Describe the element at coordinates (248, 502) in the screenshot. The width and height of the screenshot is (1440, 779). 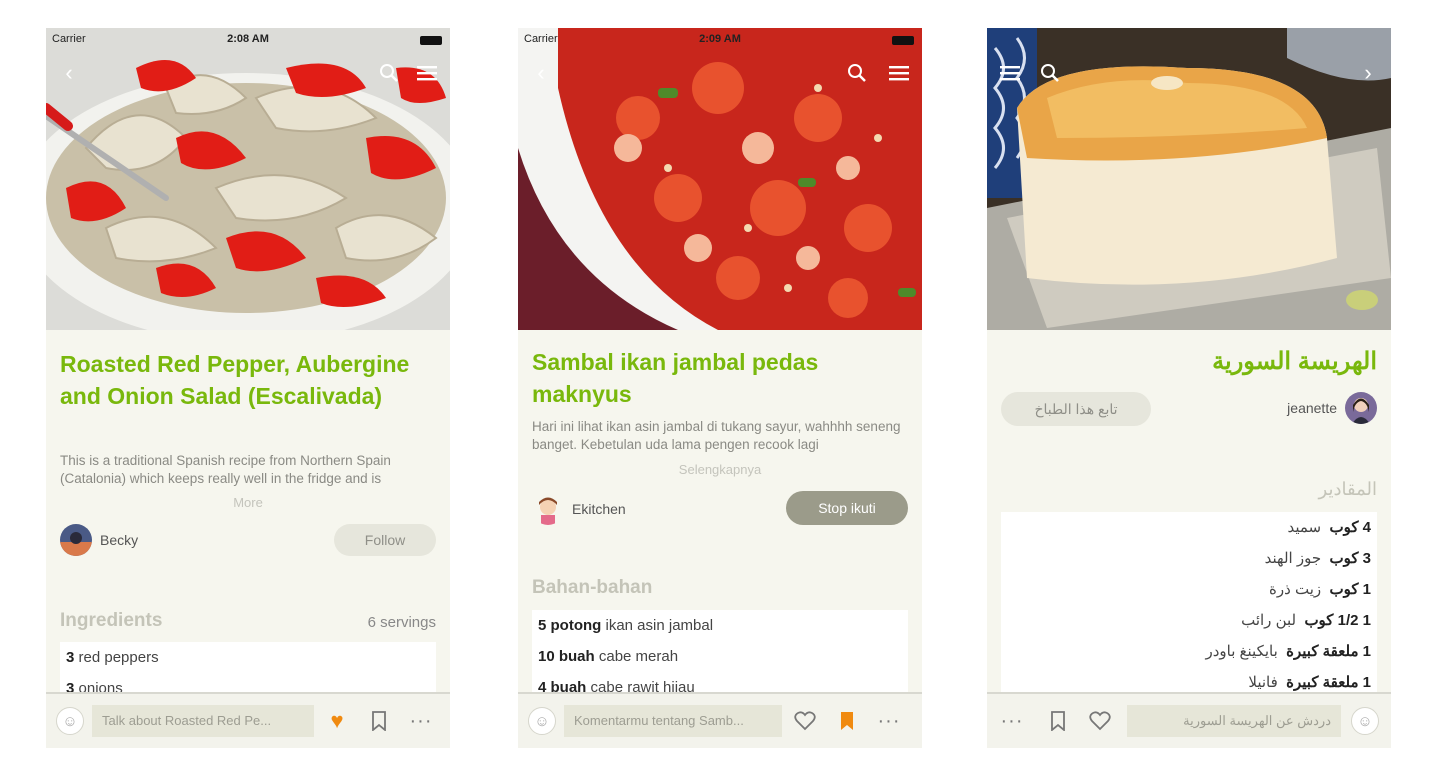
I see `more-link: More` at that location.